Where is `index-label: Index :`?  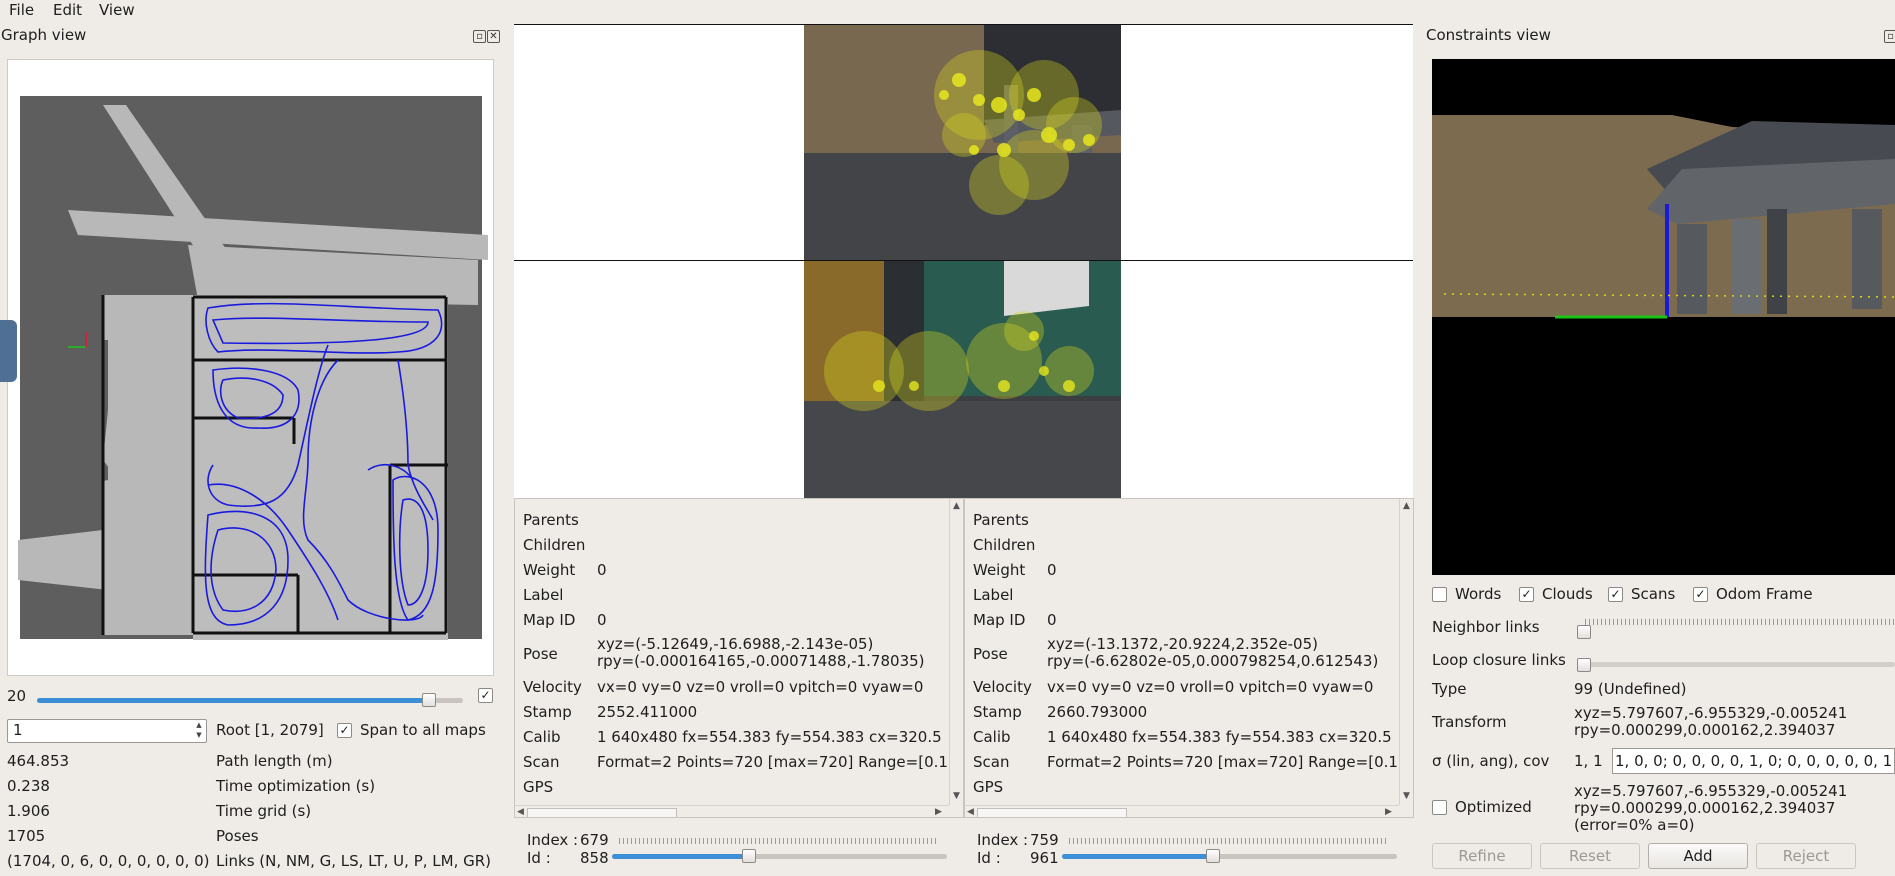
index-label: Index : is located at coordinates (553, 840).